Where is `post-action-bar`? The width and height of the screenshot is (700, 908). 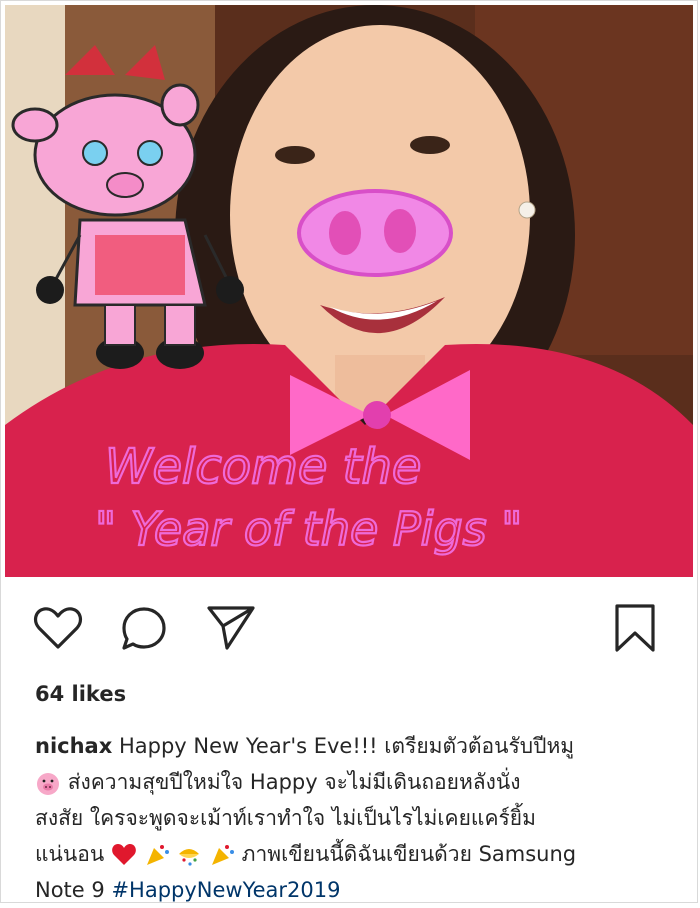 post-action-bar is located at coordinates (350, 630).